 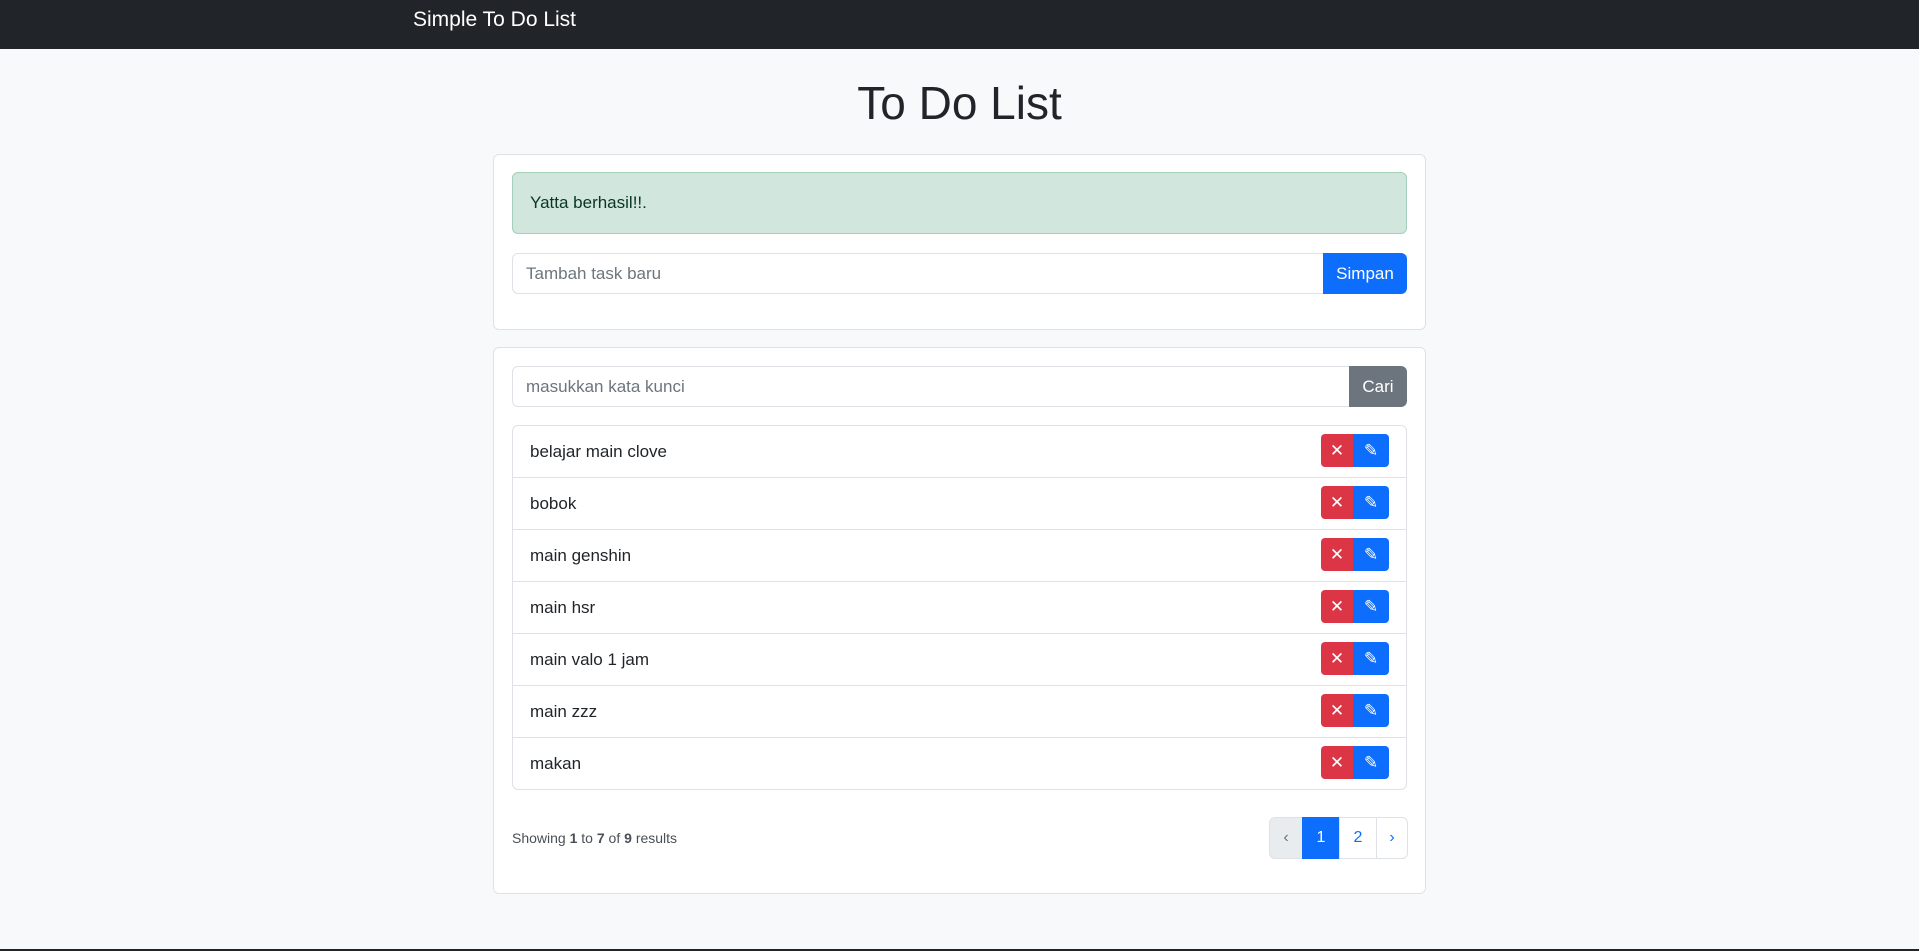 What do you see at coordinates (1378, 386) in the screenshot?
I see `search-button: Cari` at bounding box center [1378, 386].